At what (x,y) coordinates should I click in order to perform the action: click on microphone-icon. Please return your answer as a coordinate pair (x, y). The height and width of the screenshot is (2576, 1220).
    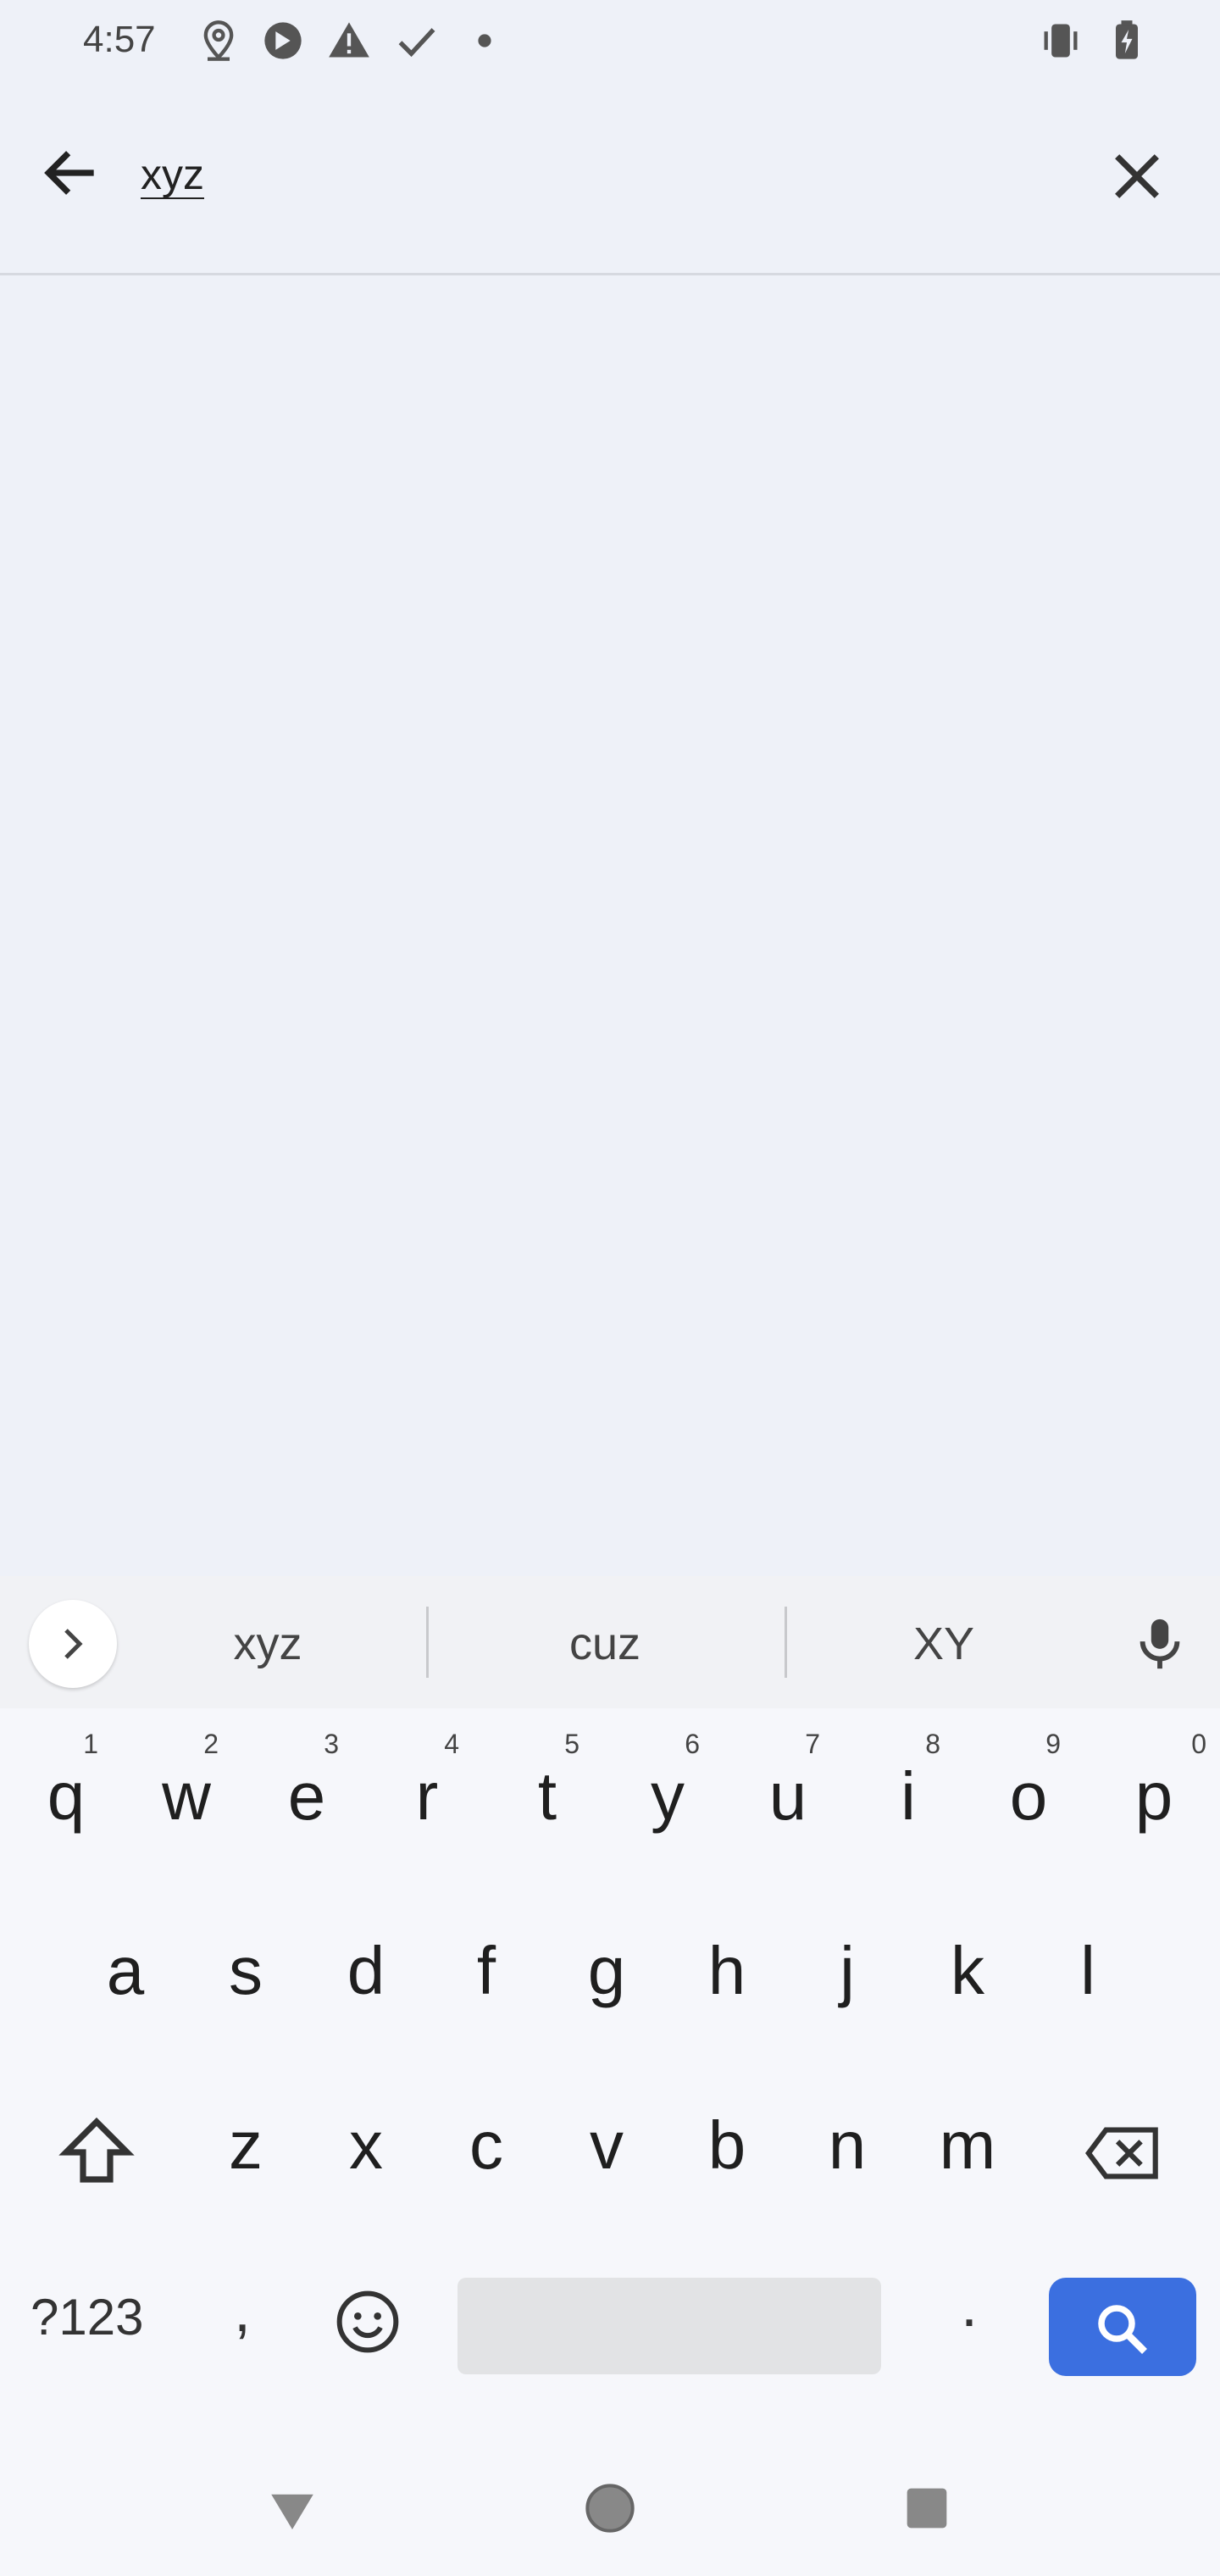
    Looking at the image, I should click on (1160, 1644).